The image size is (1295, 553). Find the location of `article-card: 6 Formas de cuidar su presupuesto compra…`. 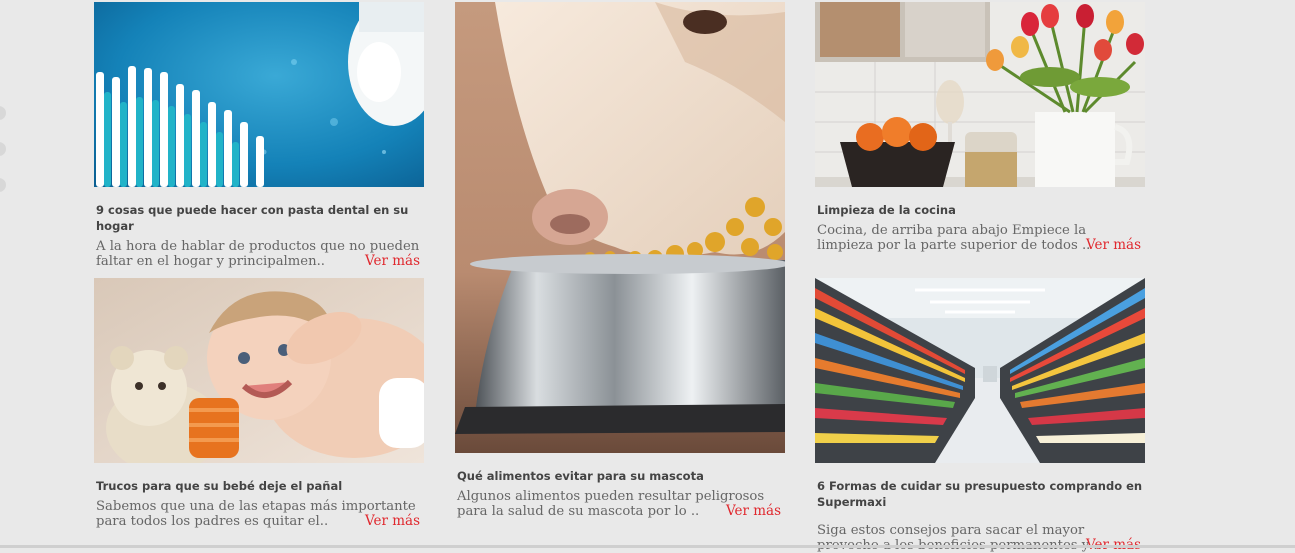

article-card: 6 Formas de cuidar su presupuesto compra… is located at coordinates (980, 415).